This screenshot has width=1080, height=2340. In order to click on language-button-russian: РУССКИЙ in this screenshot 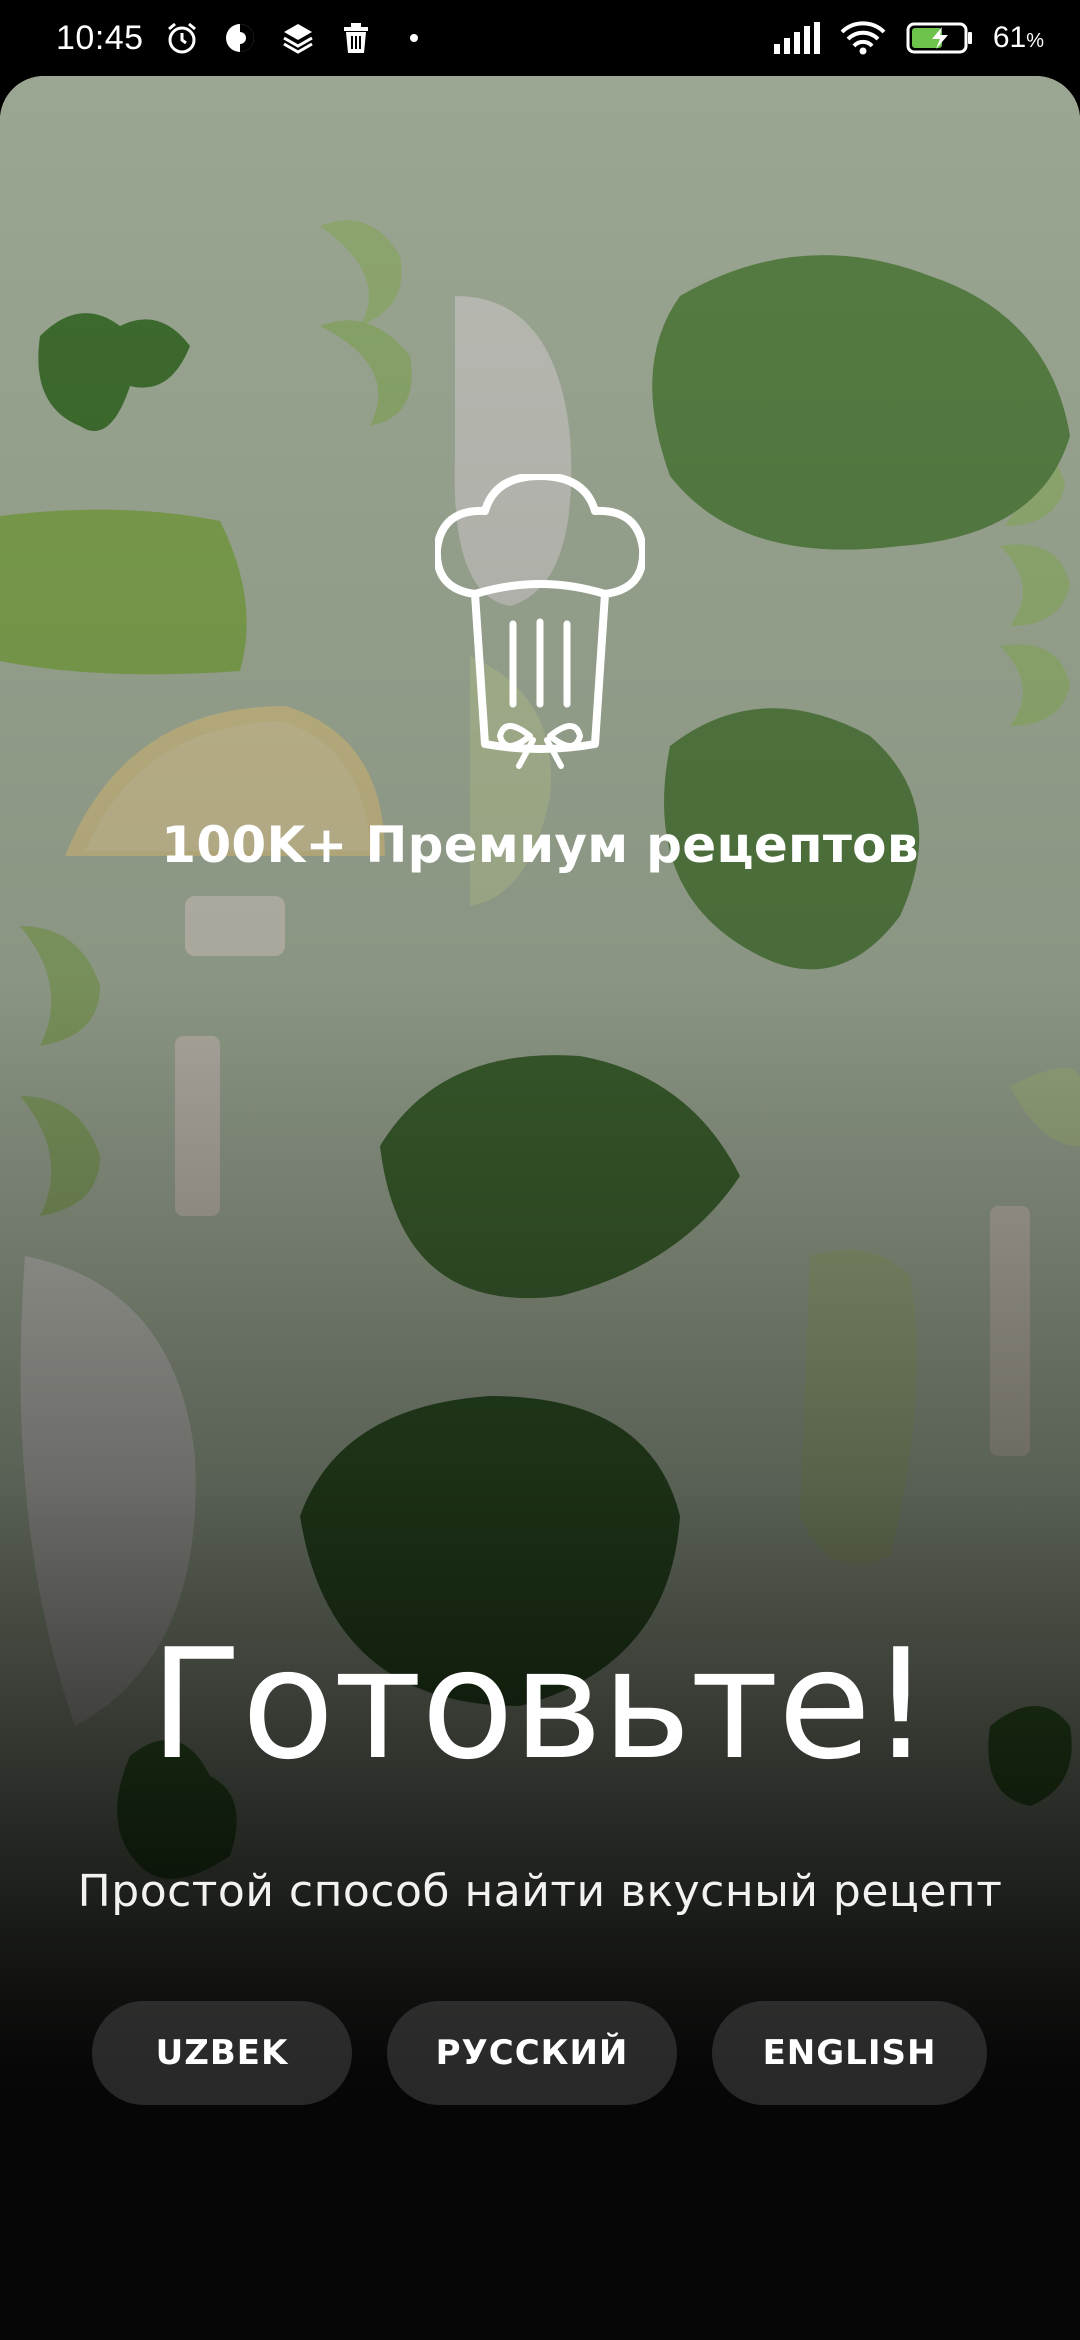, I will do `click(532, 2053)`.